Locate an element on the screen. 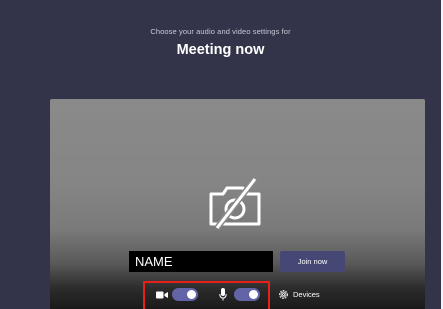 The image size is (443, 309). name-input: NAME is located at coordinates (201, 261).